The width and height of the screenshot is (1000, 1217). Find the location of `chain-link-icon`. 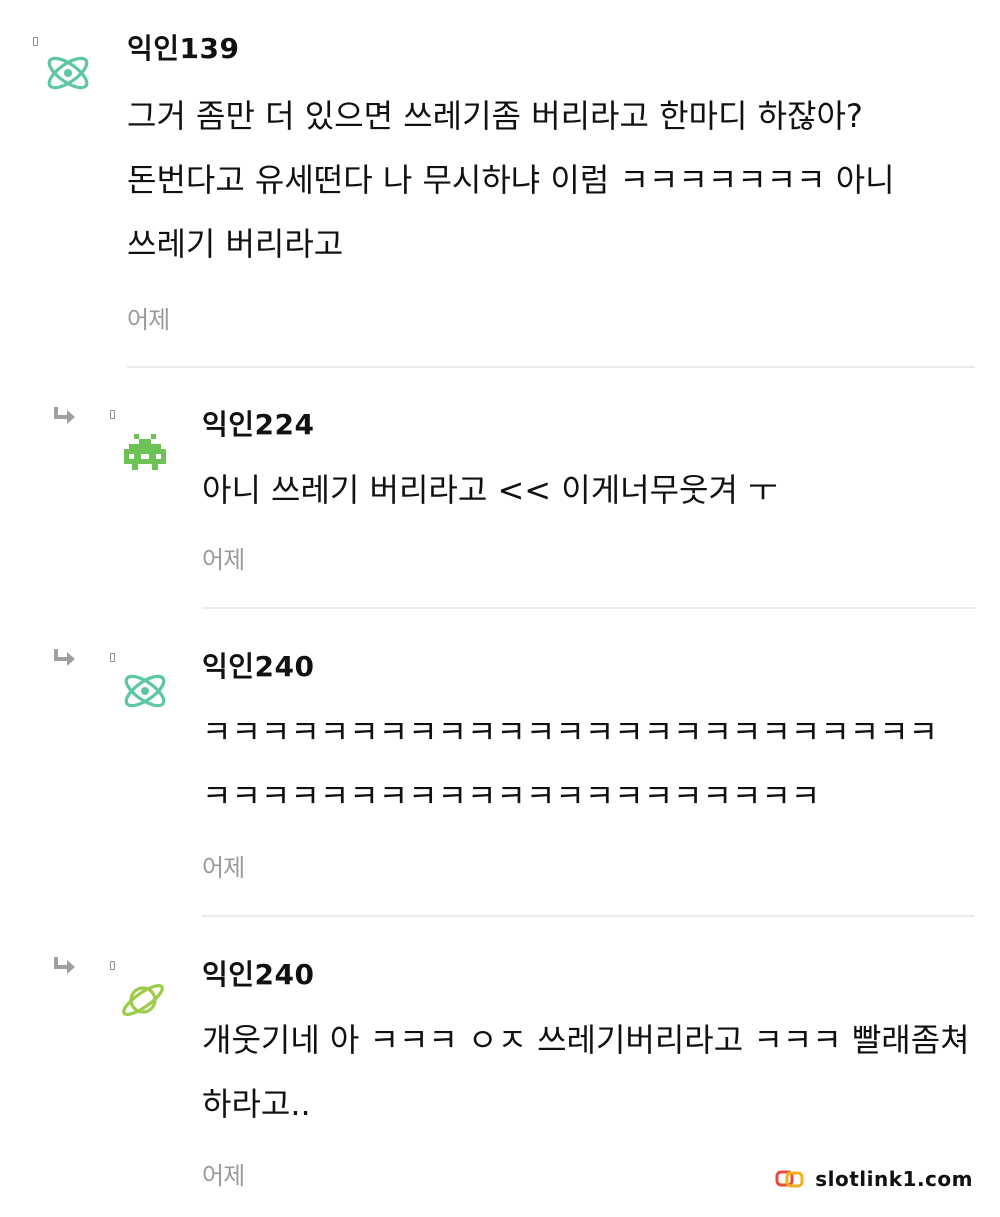

chain-link-icon is located at coordinates (789, 1179).